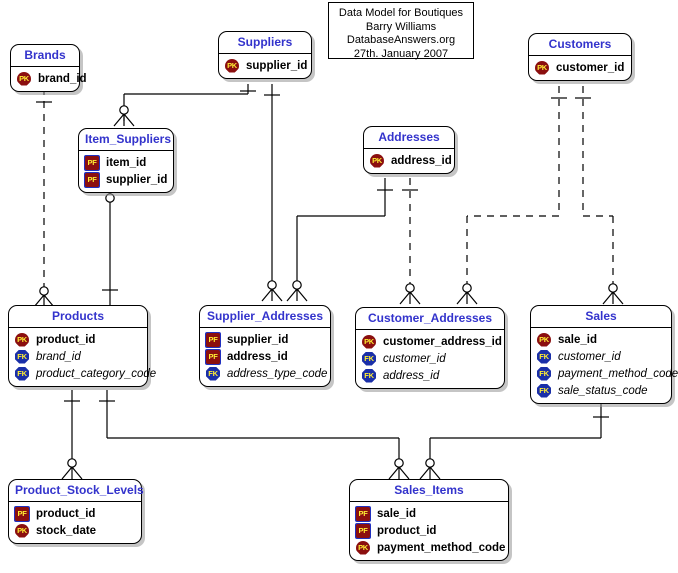 This screenshot has width=678, height=573. What do you see at coordinates (410, 241) in the screenshot?
I see `relationship-addresses-customer-addresses` at bounding box center [410, 241].